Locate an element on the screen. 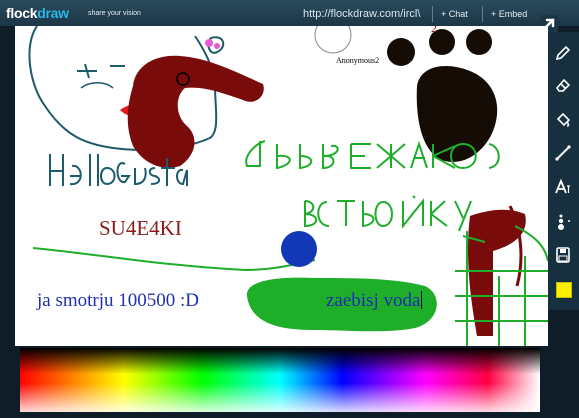  brush-size-icon is located at coordinates (563, 221).